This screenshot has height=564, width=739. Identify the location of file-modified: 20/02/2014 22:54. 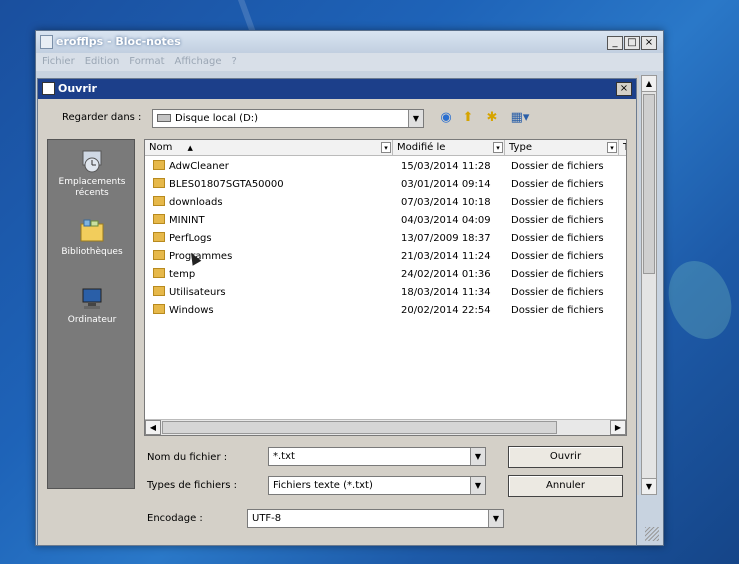
(446, 310).